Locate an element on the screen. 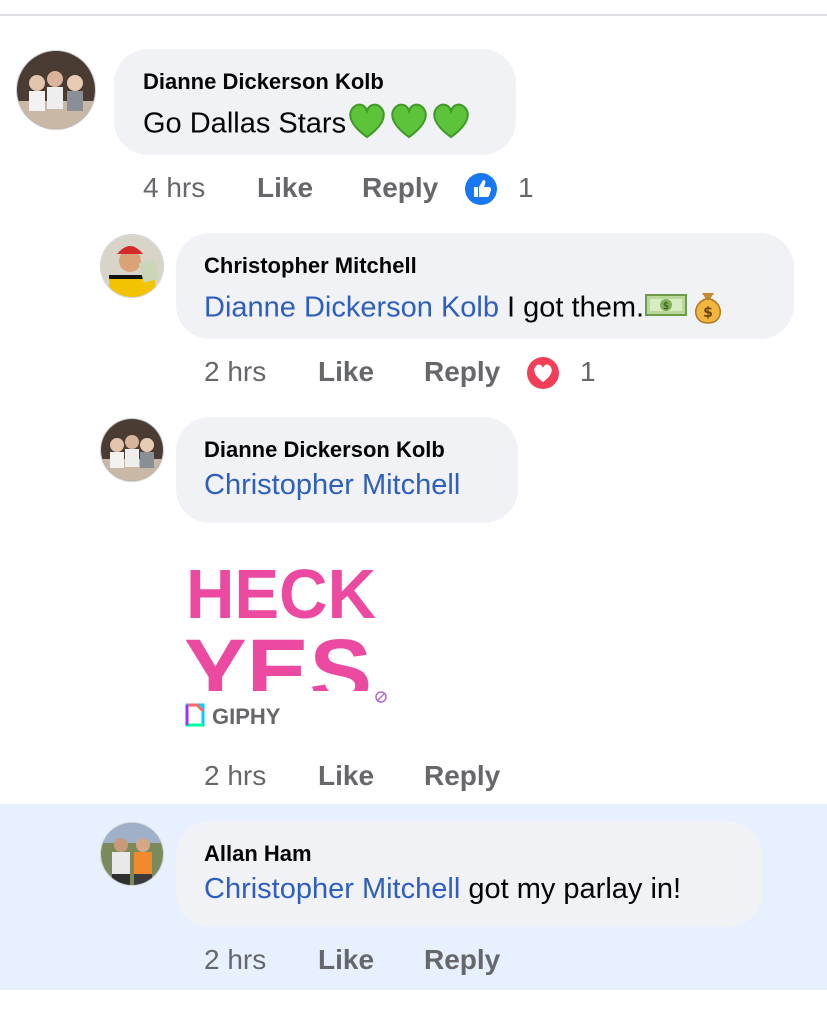  dollar-bill-icon: $ is located at coordinates (666, 309).